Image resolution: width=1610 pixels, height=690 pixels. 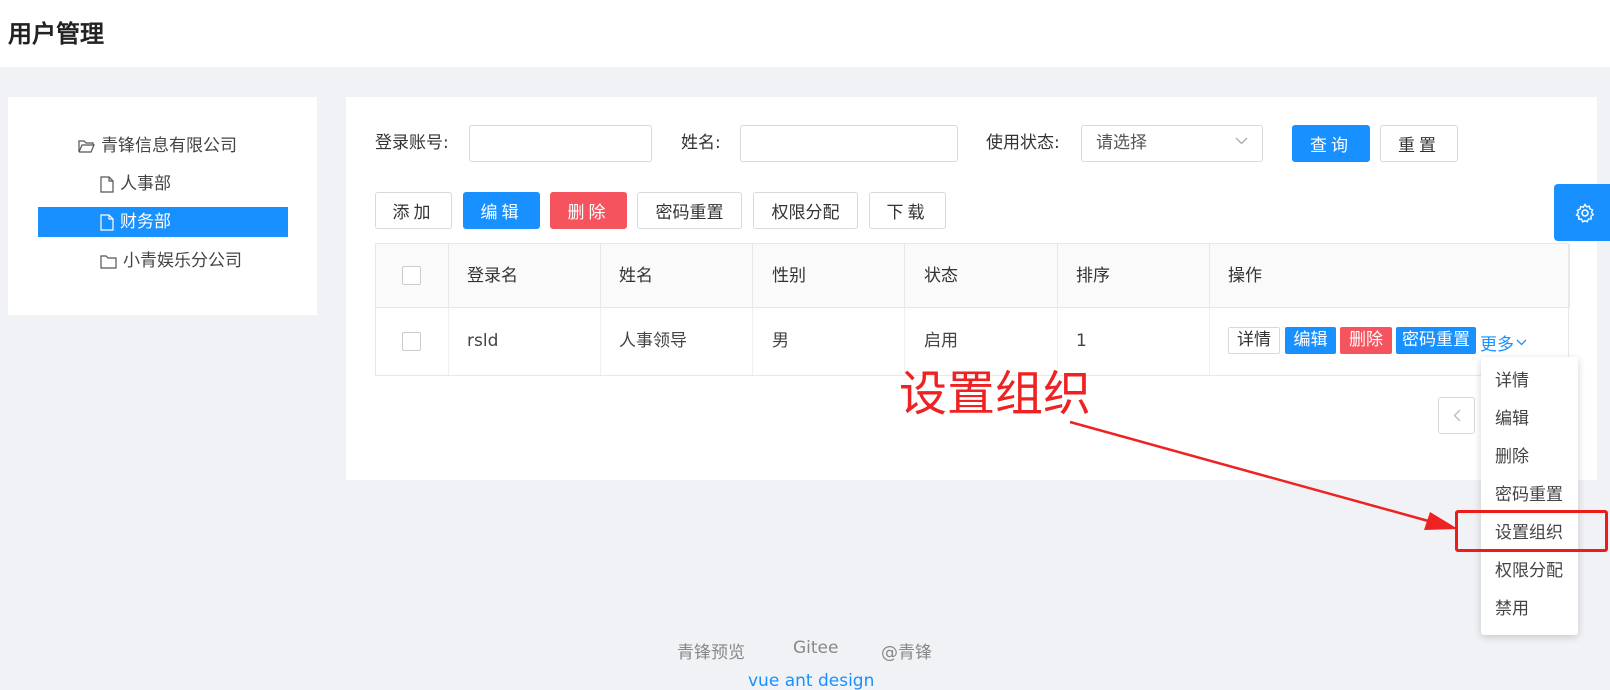 I want to click on footer-link-author: @青锋, so click(x=906, y=650).